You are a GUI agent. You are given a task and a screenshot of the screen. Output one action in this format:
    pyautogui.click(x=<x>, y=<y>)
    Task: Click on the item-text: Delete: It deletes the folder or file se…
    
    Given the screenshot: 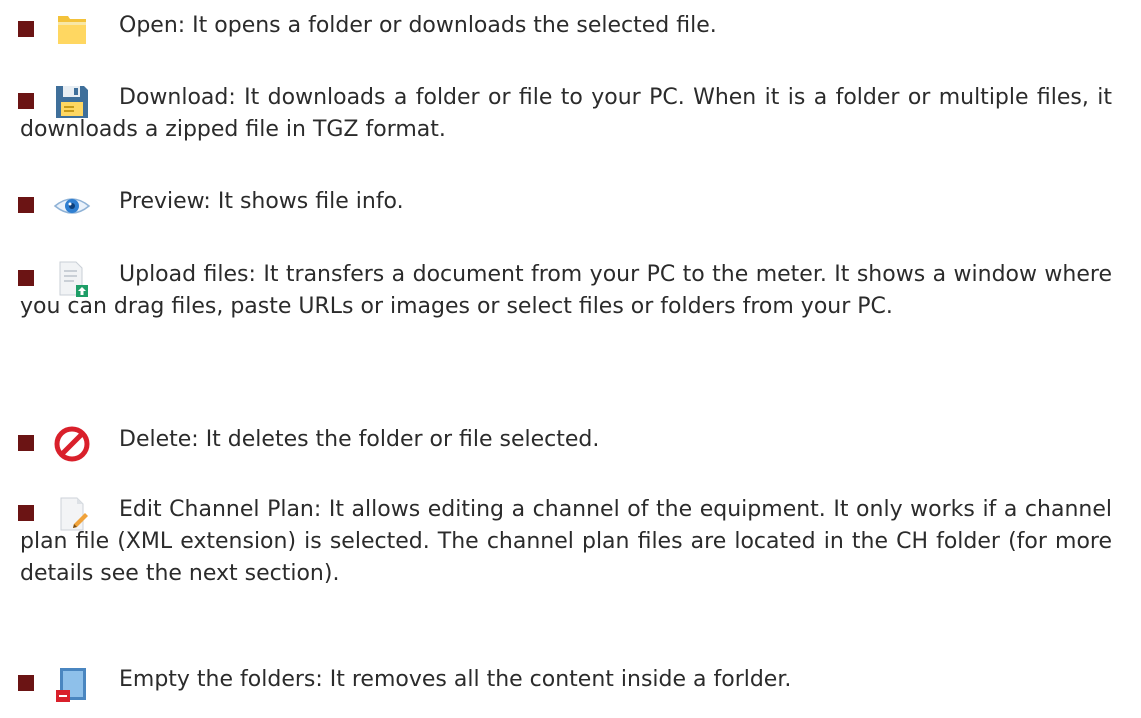 What is the action you would take?
    pyautogui.click(x=359, y=439)
    